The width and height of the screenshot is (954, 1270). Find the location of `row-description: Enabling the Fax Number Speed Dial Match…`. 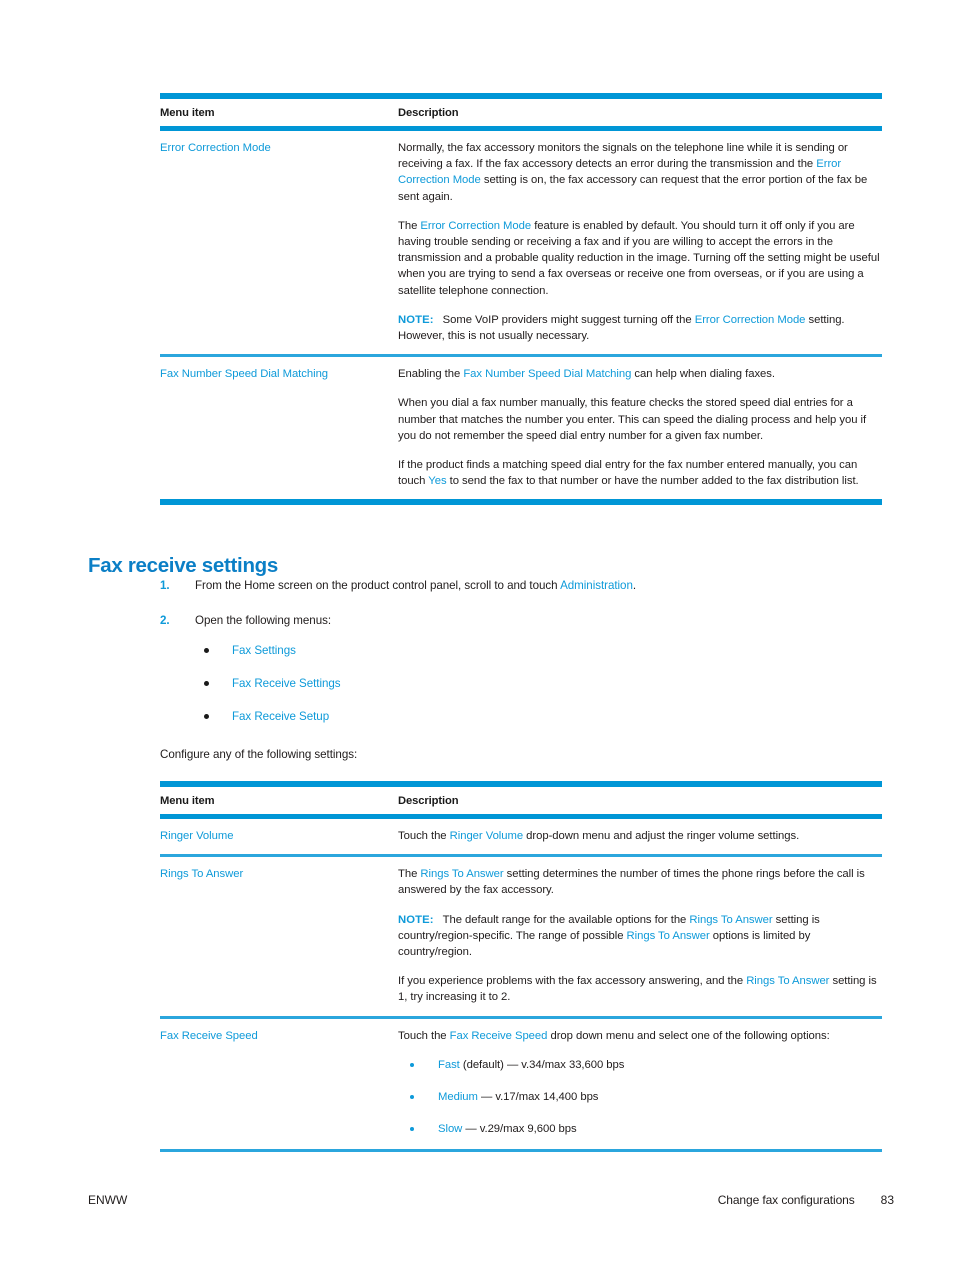

row-description: Enabling the Fax Number Speed Dial Match… is located at coordinates (640, 428).